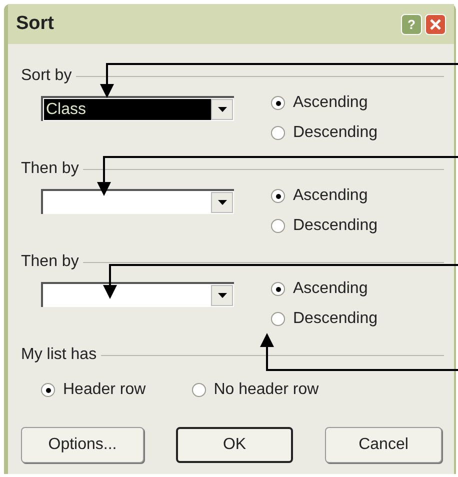 This screenshot has height=477, width=458. I want to click on radio-label: No header row, so click(266, 390).